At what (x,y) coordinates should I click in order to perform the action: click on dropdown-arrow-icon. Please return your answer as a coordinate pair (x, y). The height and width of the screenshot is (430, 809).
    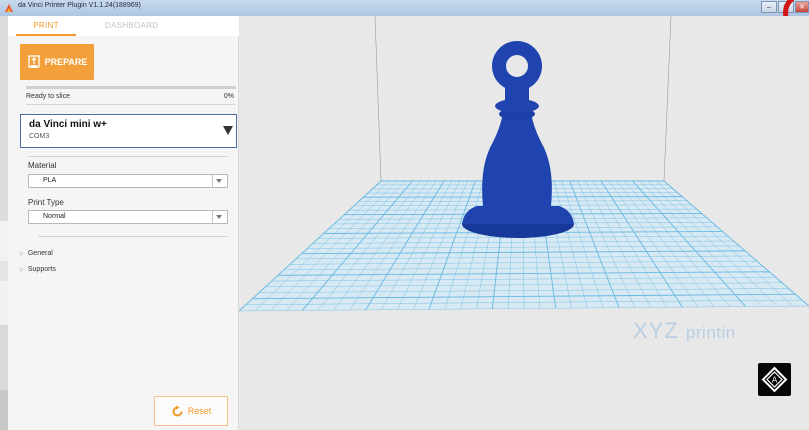
    Looking at the image, I should click on (228, 130).